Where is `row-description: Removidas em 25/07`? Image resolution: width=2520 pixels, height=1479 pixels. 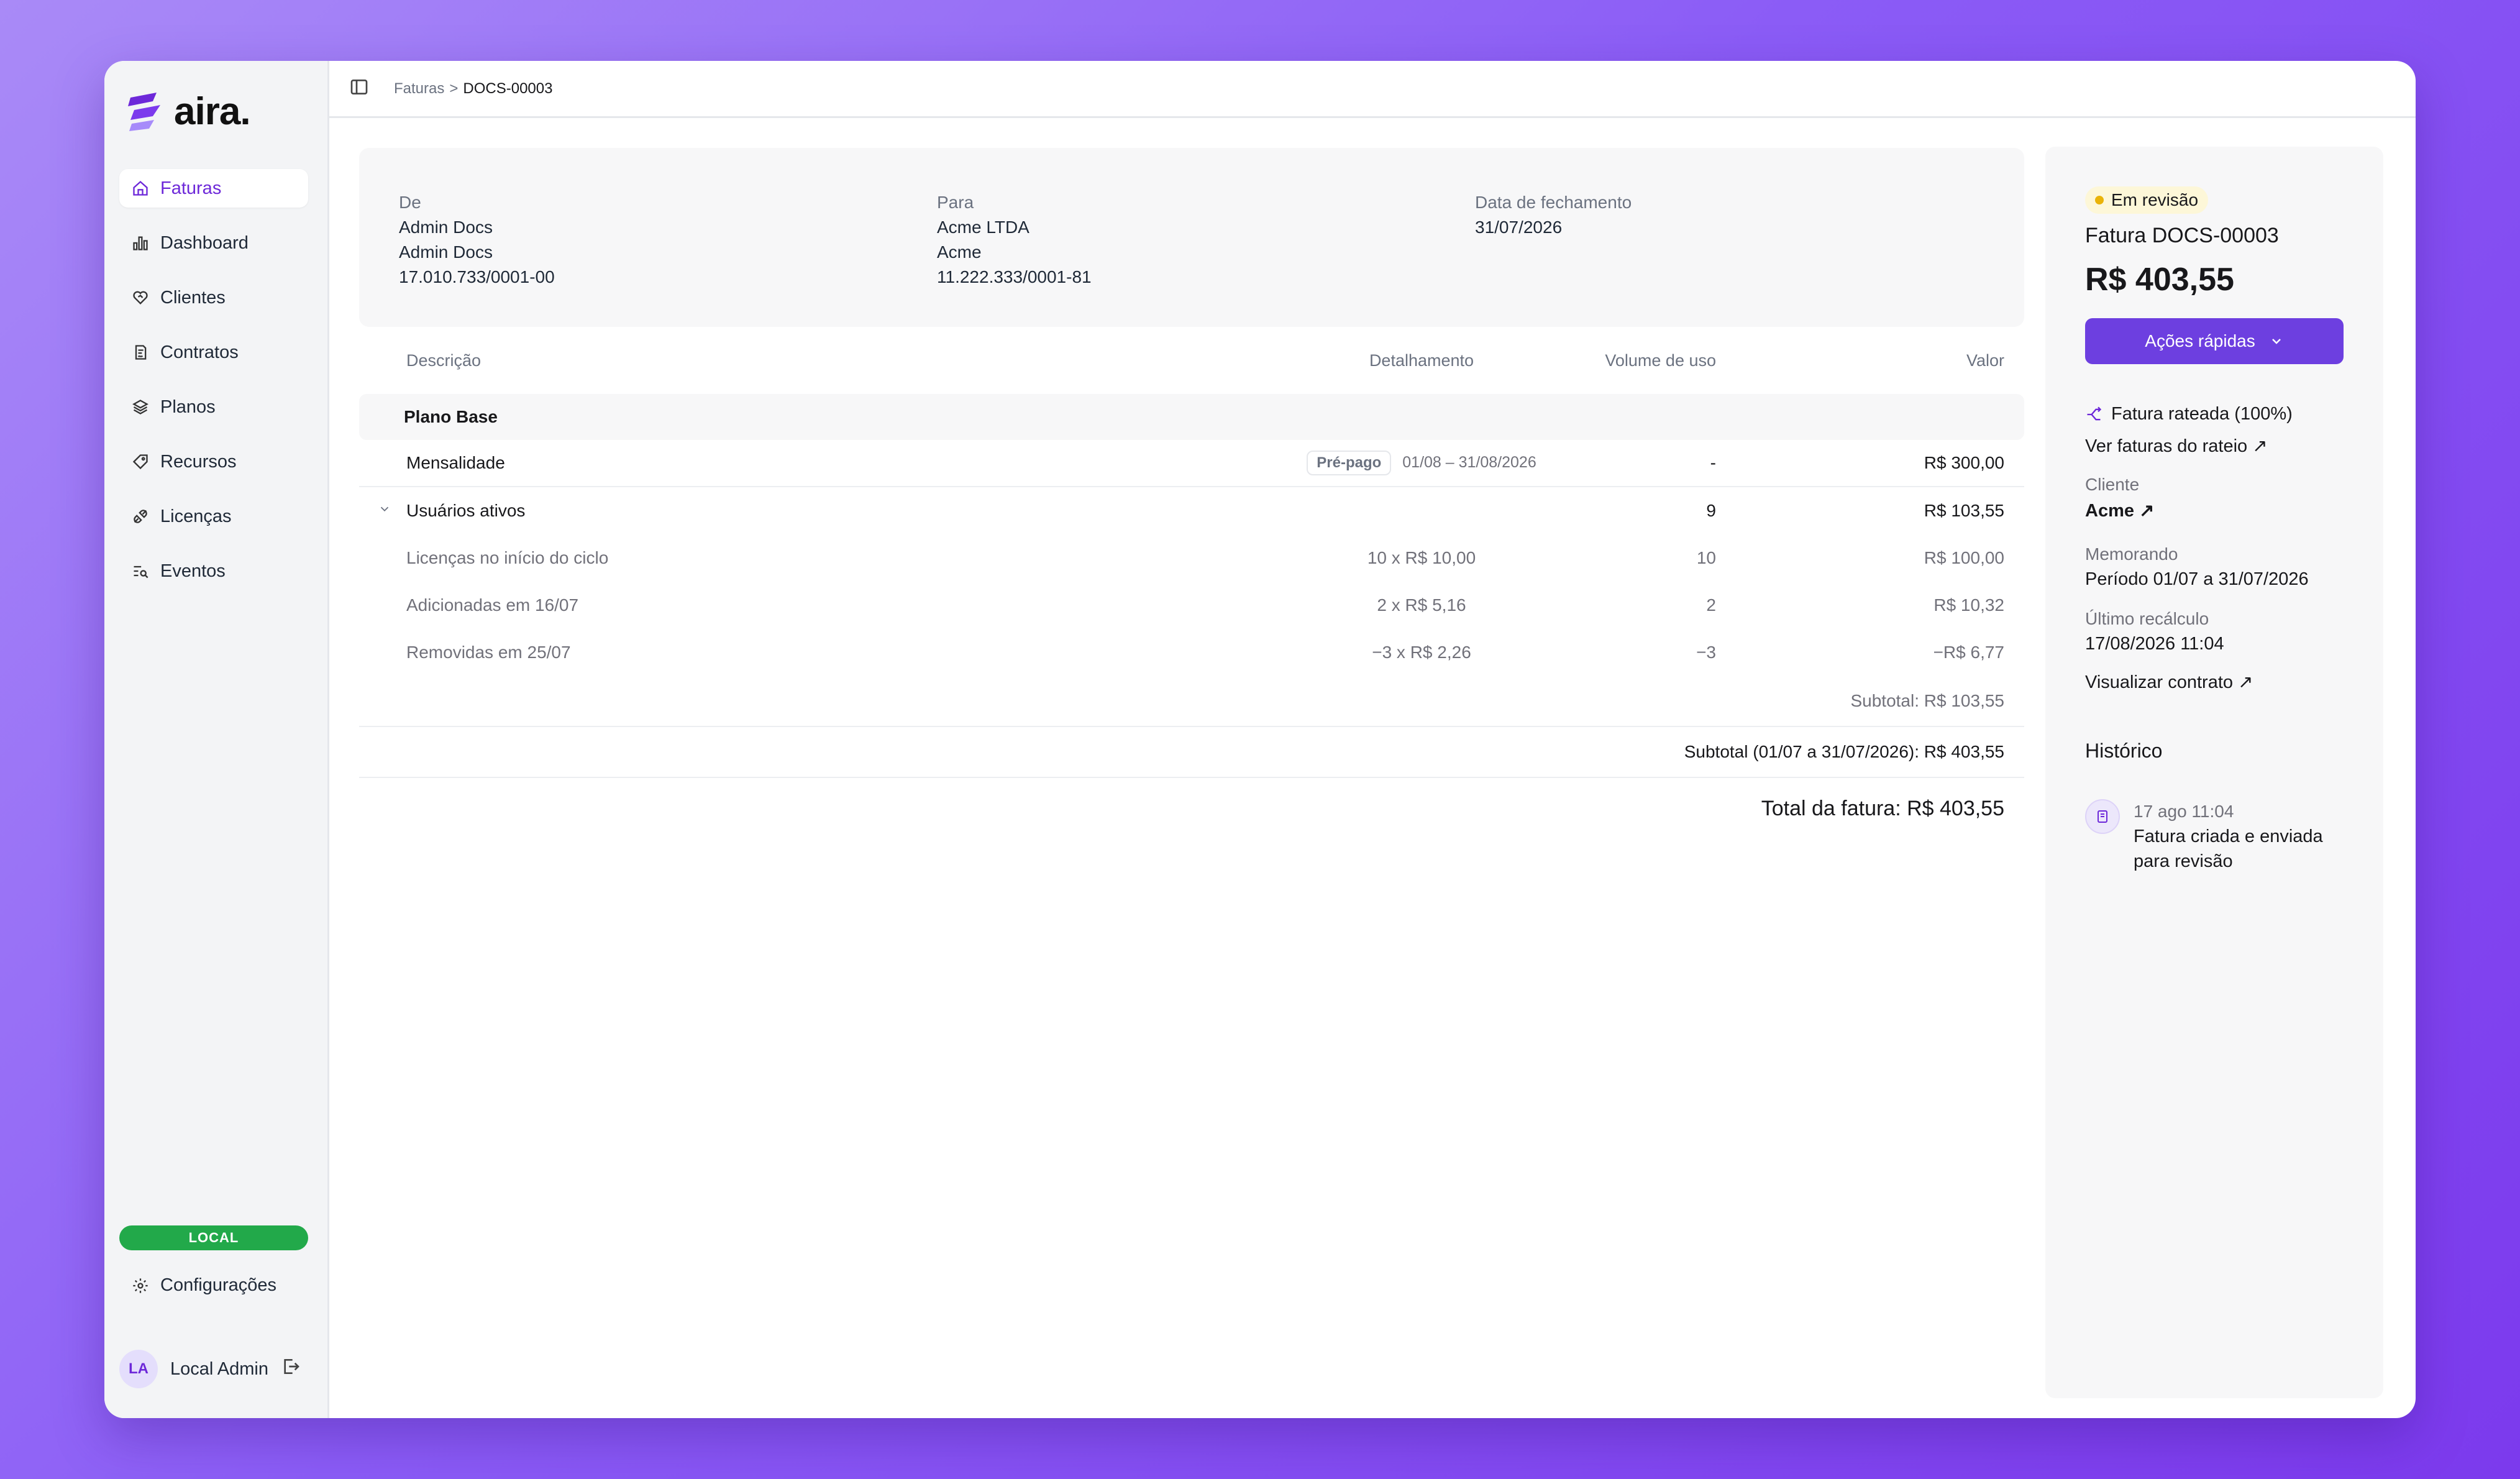
row-description: Removidas em 25/07 is located at coordinates (488, 652).